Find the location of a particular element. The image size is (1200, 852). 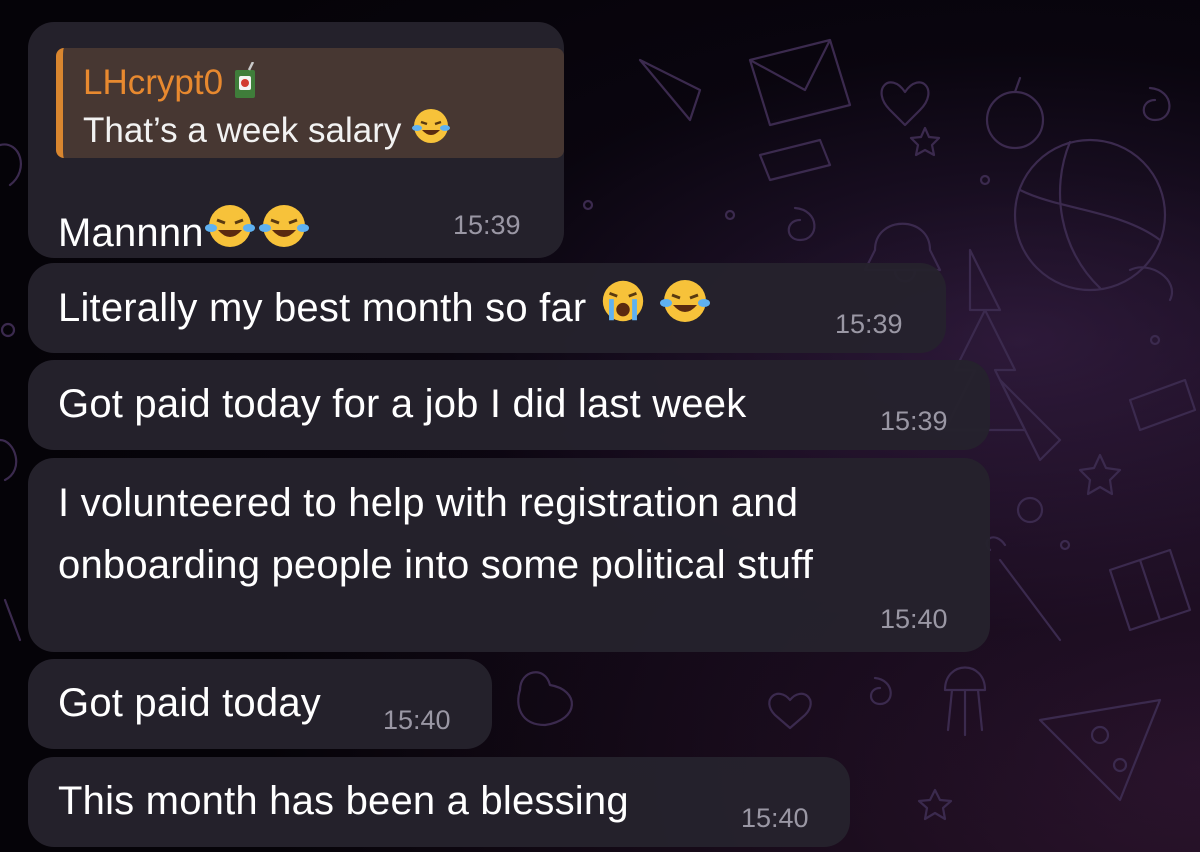

message-text: Mannnn is located at coordinates (185, 233).